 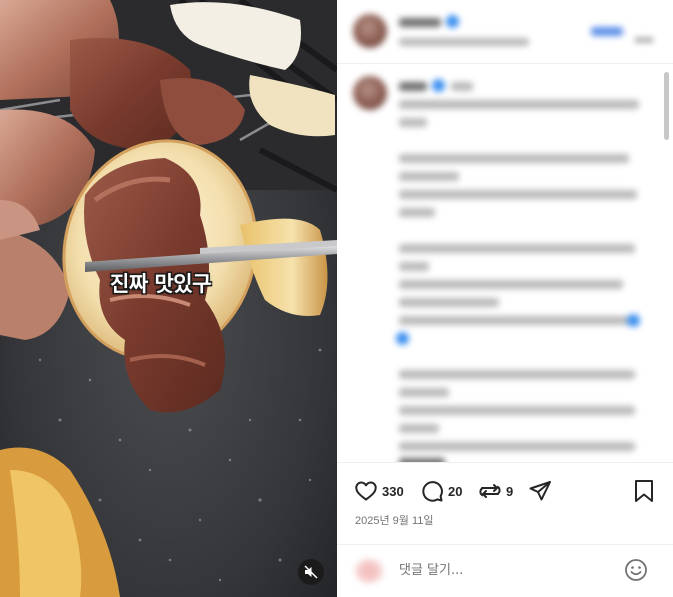 What do you see at coordinates (370, 31) in the screenshot?
I see `author-avatar` at bounding box center [370, 31].